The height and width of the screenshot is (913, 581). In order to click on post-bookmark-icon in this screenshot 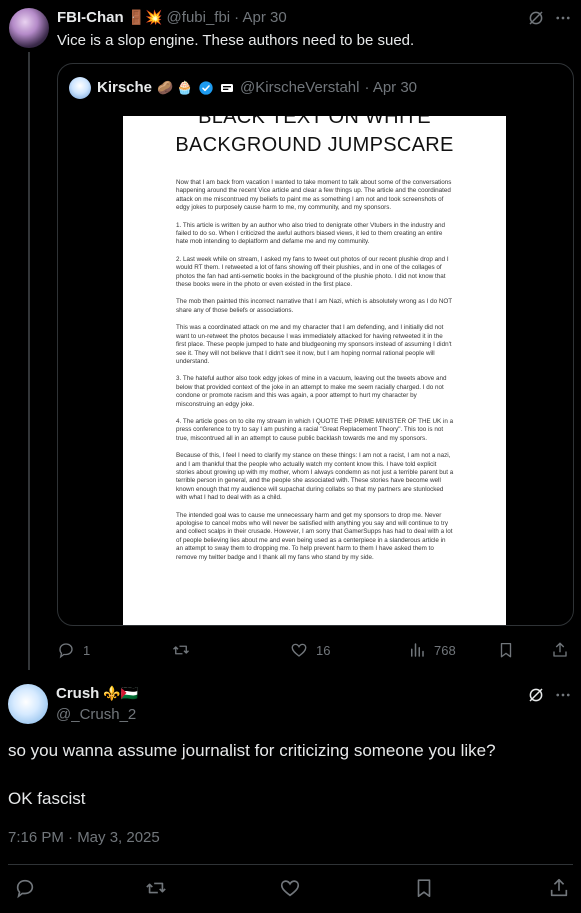, I will do `click(506, 650)`.